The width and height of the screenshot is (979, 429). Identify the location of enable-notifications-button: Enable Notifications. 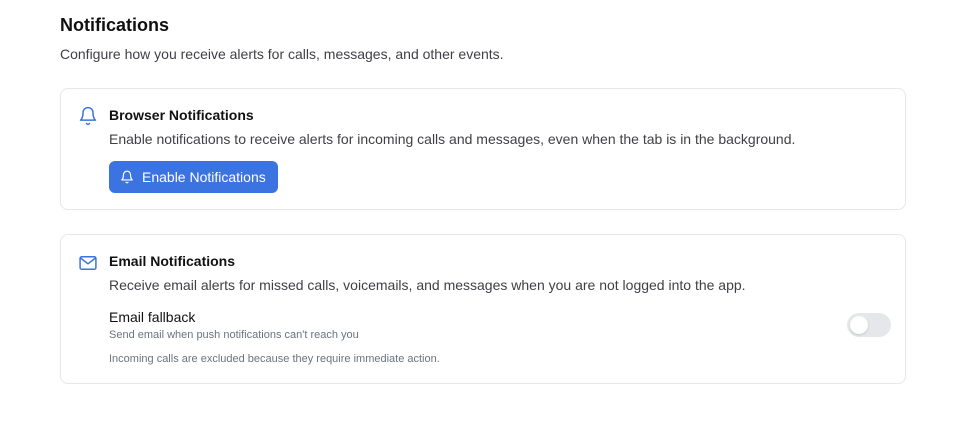
(193, 177).